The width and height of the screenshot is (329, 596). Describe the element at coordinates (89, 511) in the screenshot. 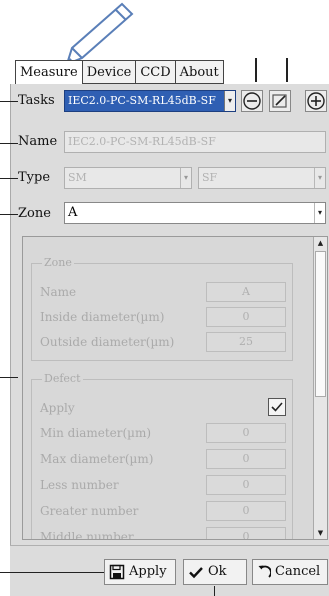

I see `greater-number-label: Greater number` at that location.